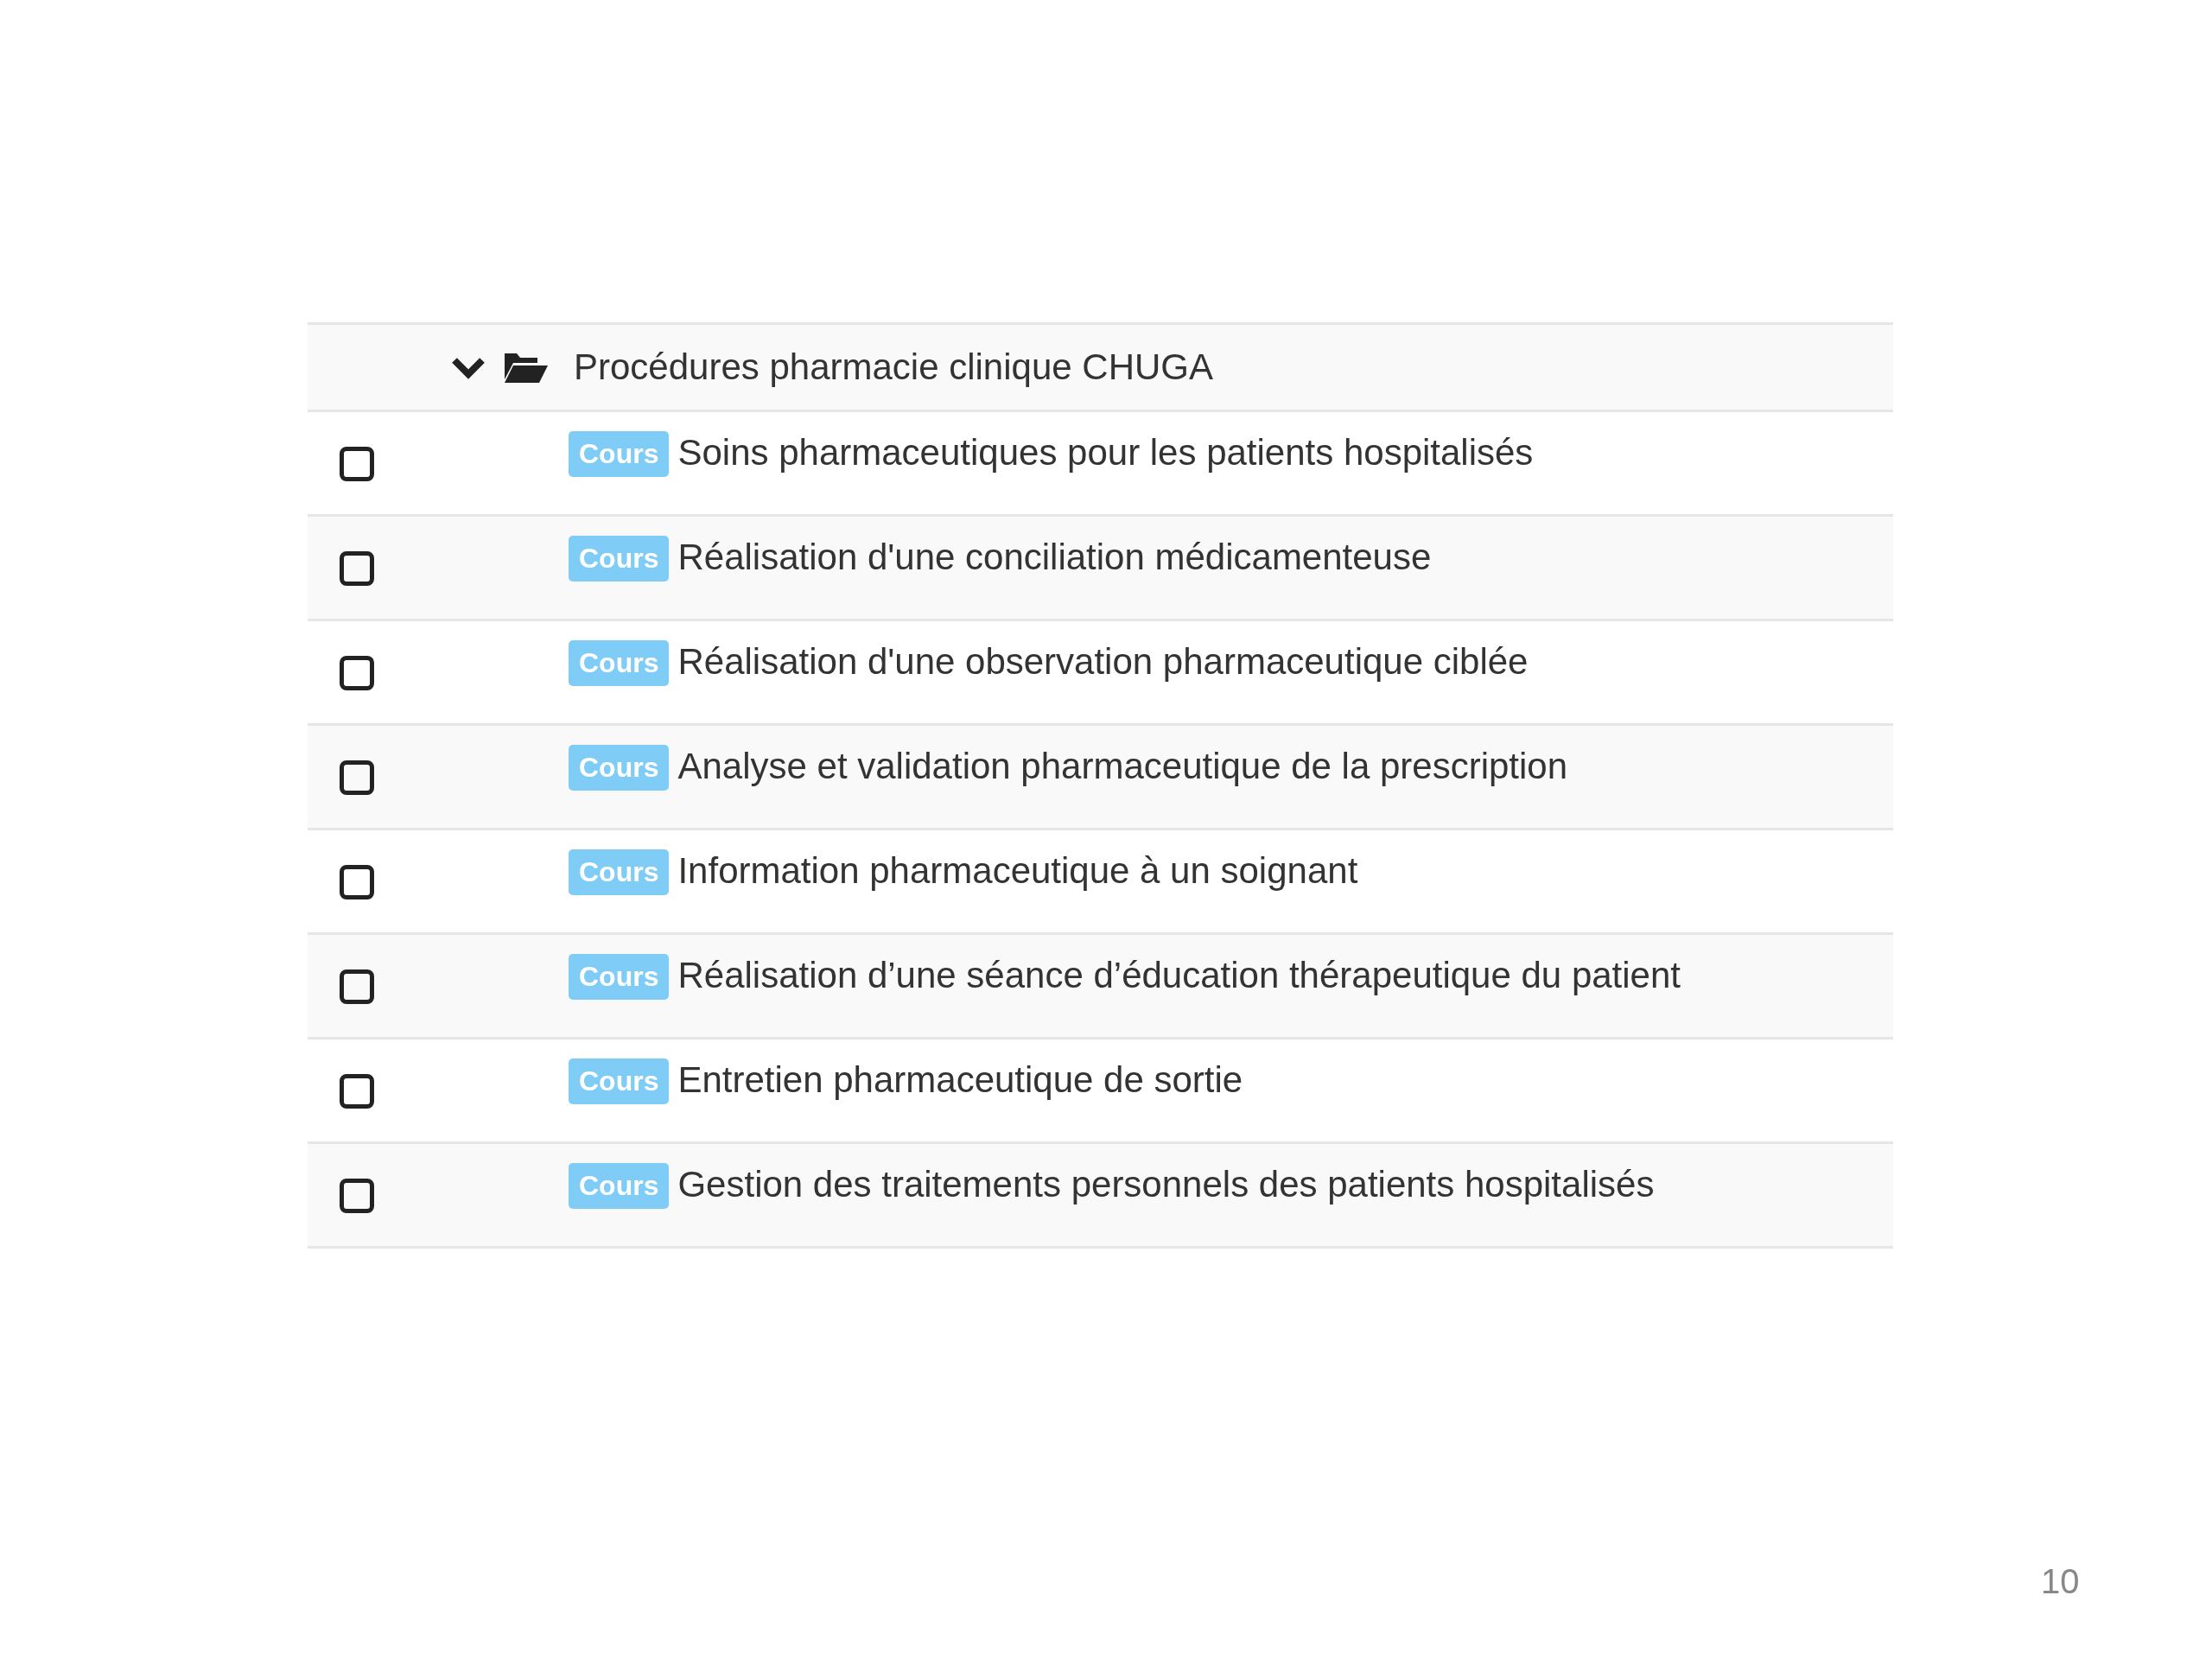  I want to click on chevron-icon, so click(468, 367).